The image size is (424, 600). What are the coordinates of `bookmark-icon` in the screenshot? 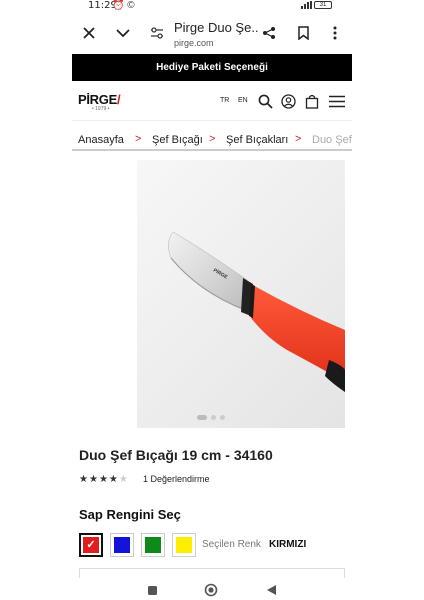 It's located at (303, 33).